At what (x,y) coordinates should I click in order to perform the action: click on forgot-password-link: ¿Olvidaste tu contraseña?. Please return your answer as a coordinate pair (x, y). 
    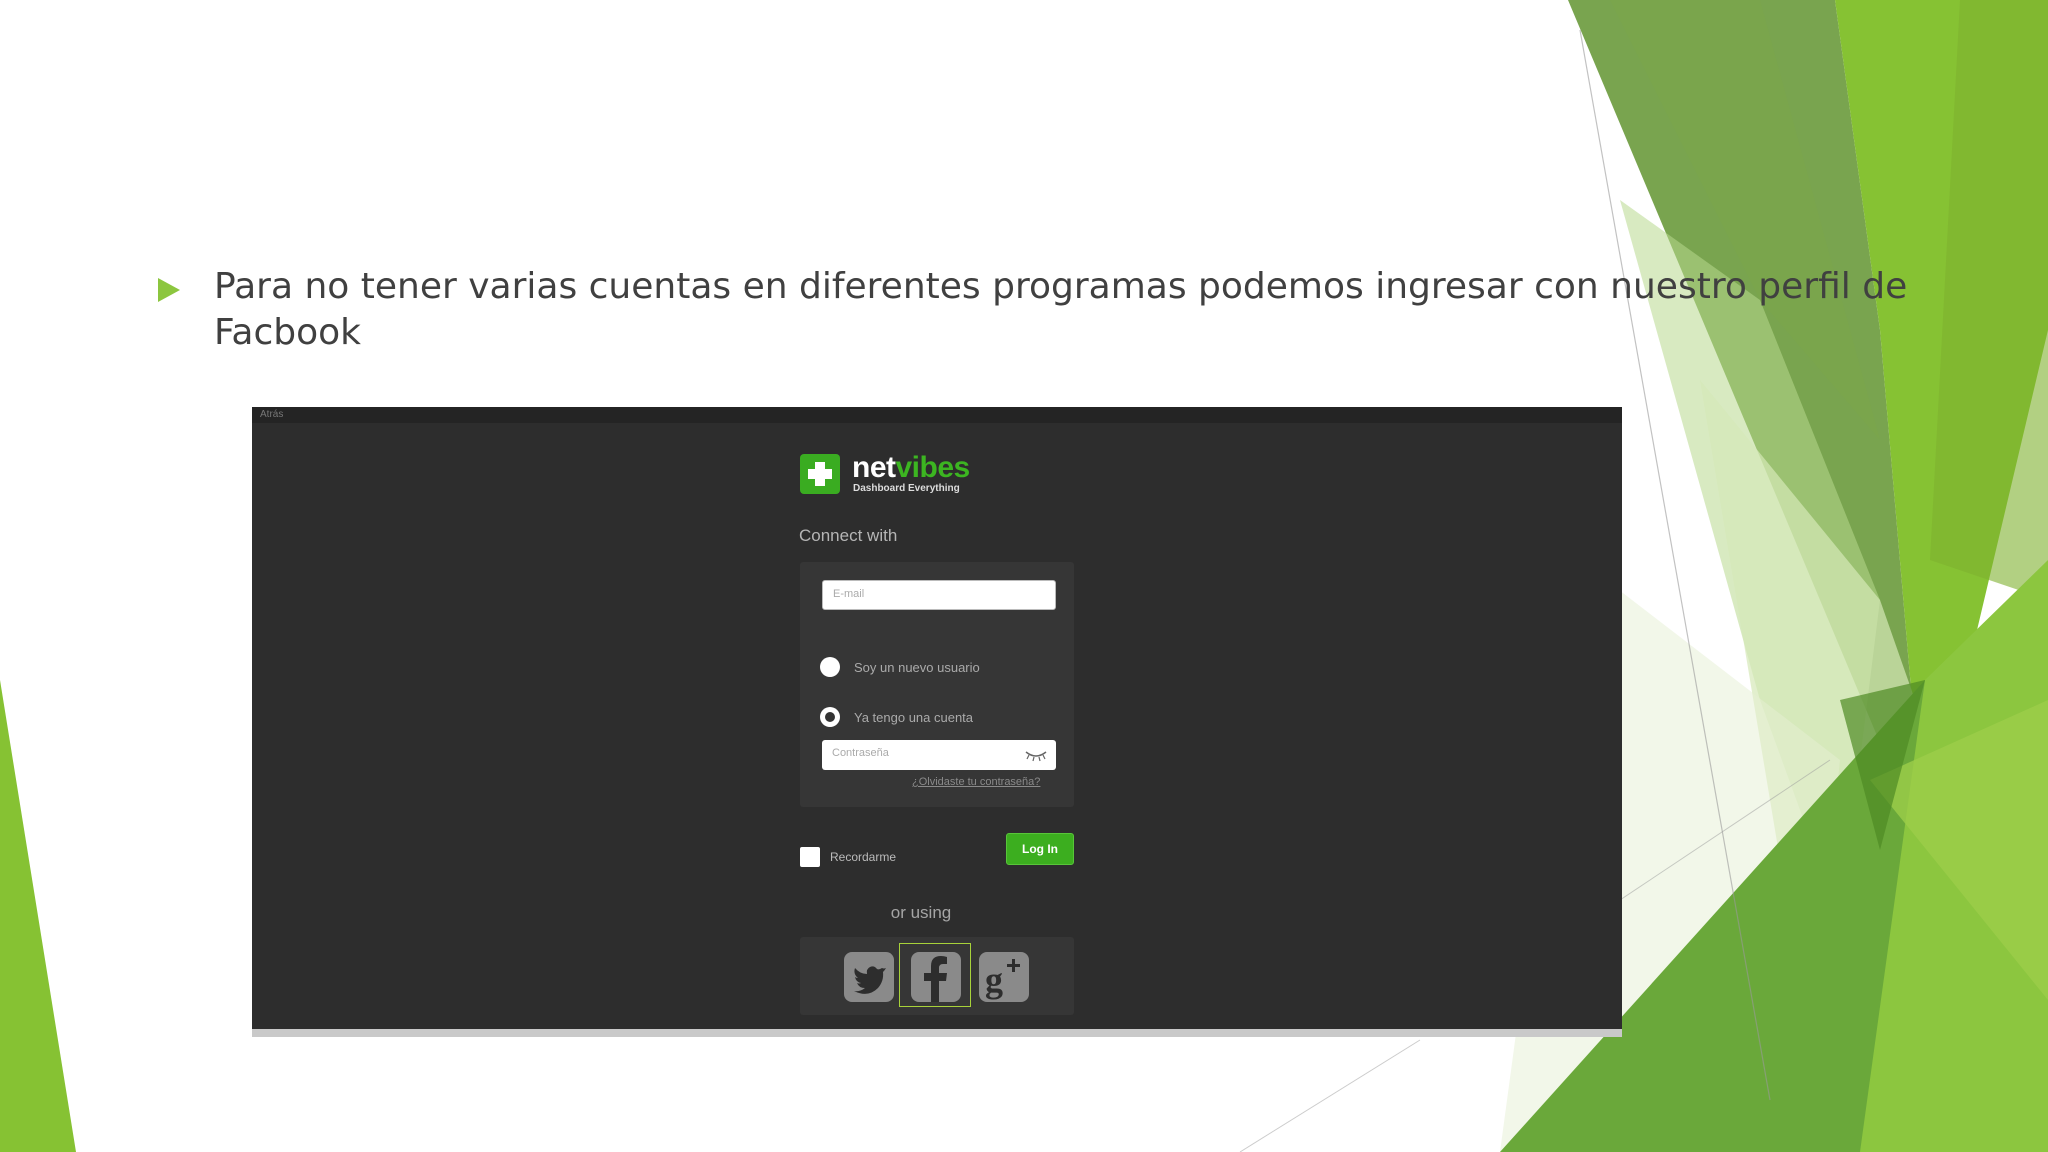
    Looking at the image, I should click on (976, 782).